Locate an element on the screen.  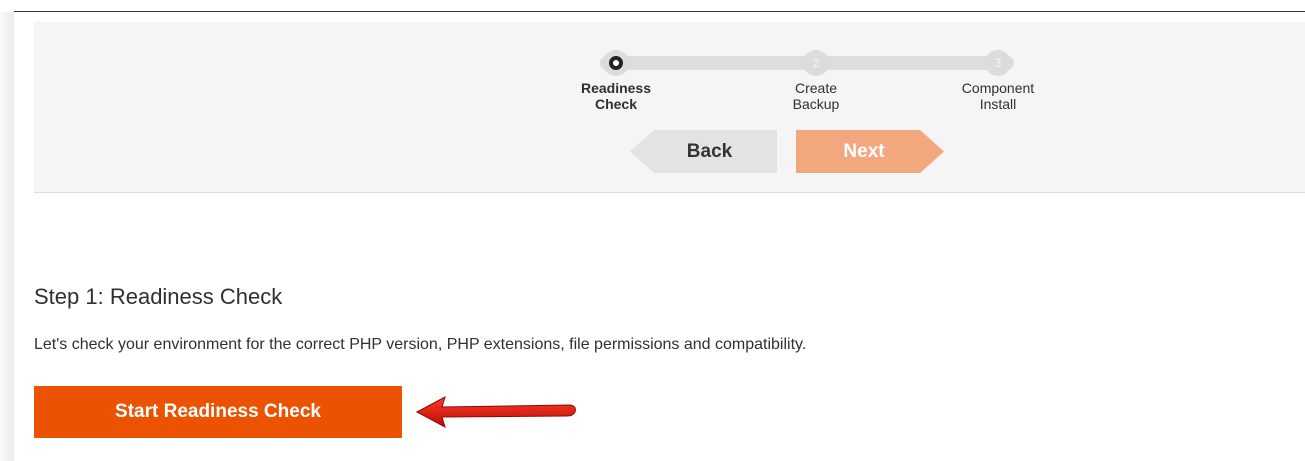
step-3-indicator: 3 is located at coordinates (998, 63).